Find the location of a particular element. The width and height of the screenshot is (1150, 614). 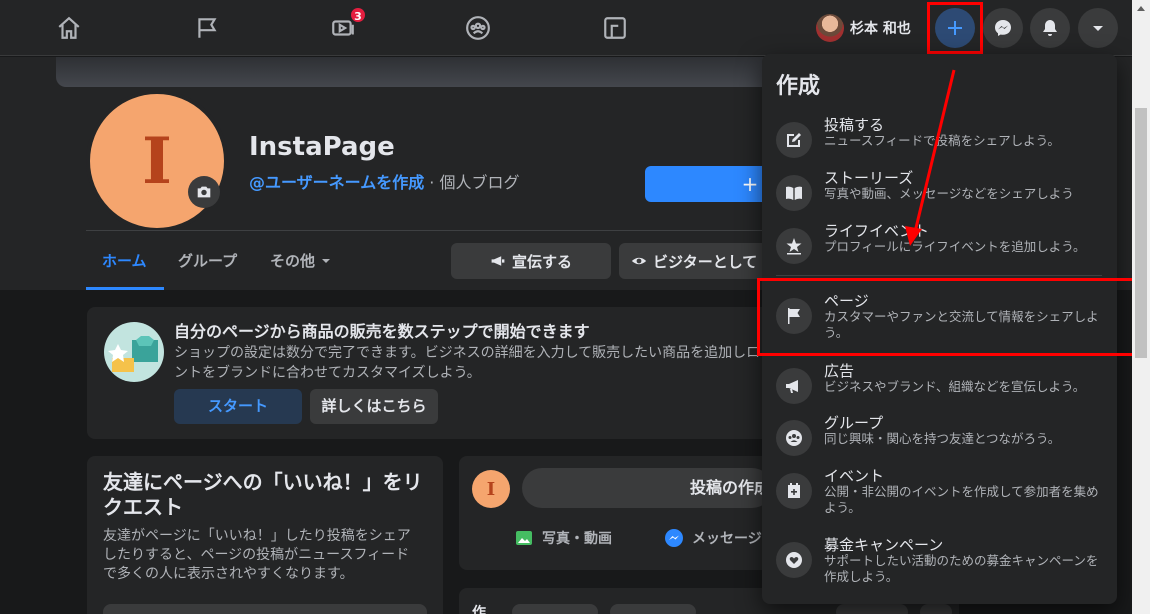

promote-button: 宣伝する is located at coordinates (531, 261).